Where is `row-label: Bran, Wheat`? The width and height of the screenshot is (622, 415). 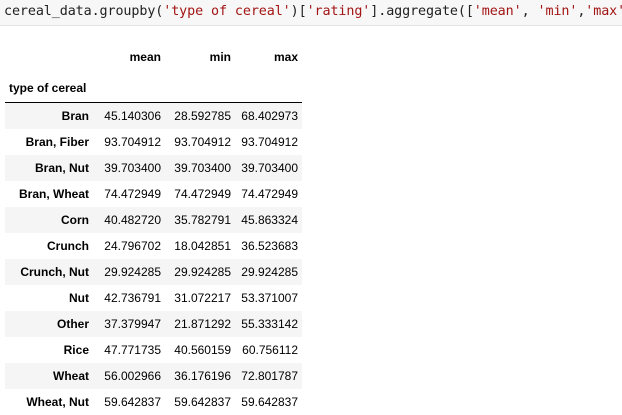
row-label: Bran, Wheat is located at coordinates (53, 194).